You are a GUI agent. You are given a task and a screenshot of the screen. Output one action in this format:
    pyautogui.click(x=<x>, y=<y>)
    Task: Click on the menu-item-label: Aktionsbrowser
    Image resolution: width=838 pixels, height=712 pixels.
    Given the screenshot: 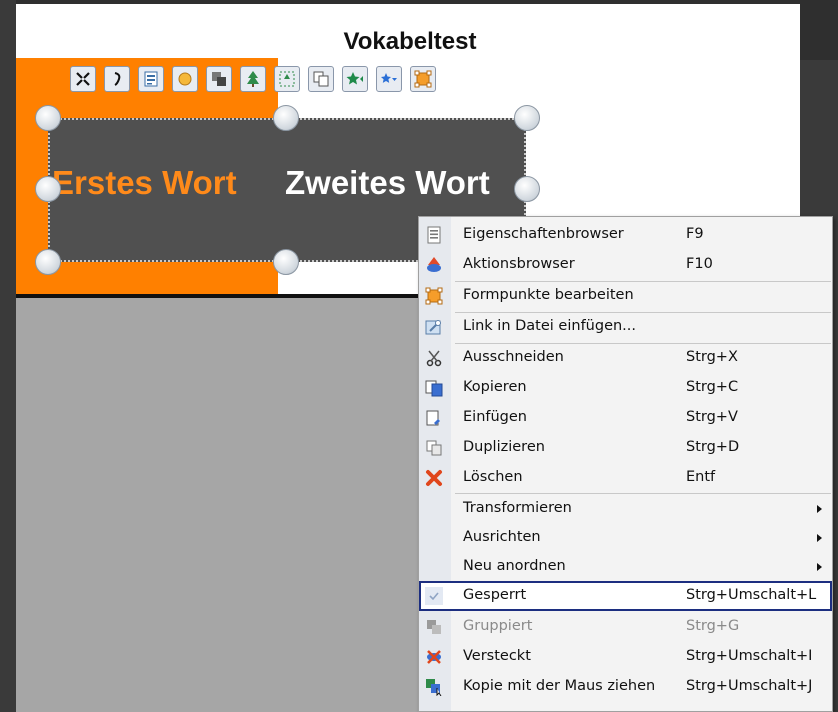 What is the action you would take?
    pyautogui.click(x=519, y=264)
    